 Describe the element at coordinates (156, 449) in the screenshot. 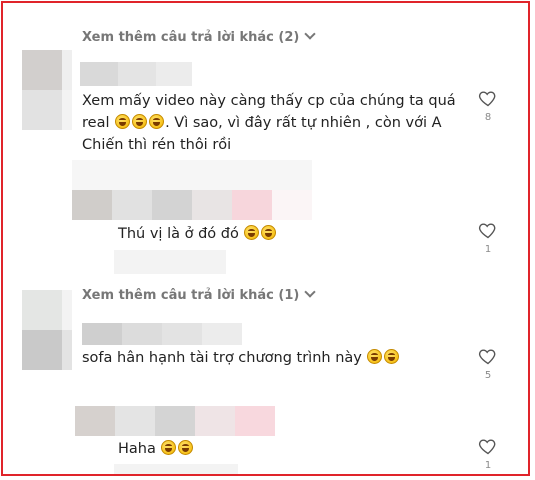

I see `reply-text: Haha` at that location.